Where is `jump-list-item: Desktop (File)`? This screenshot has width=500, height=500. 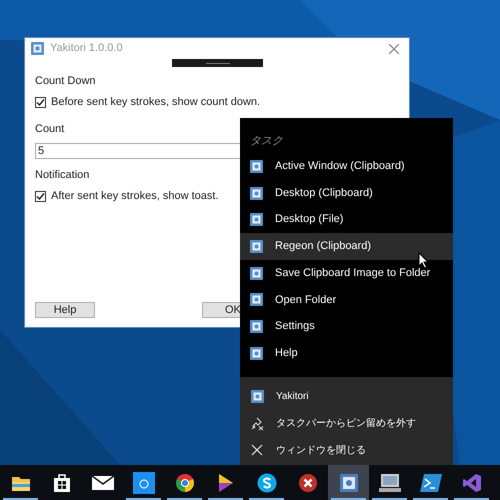
jump-list-item: Desktop (File) is located at coordinates (346, 220).